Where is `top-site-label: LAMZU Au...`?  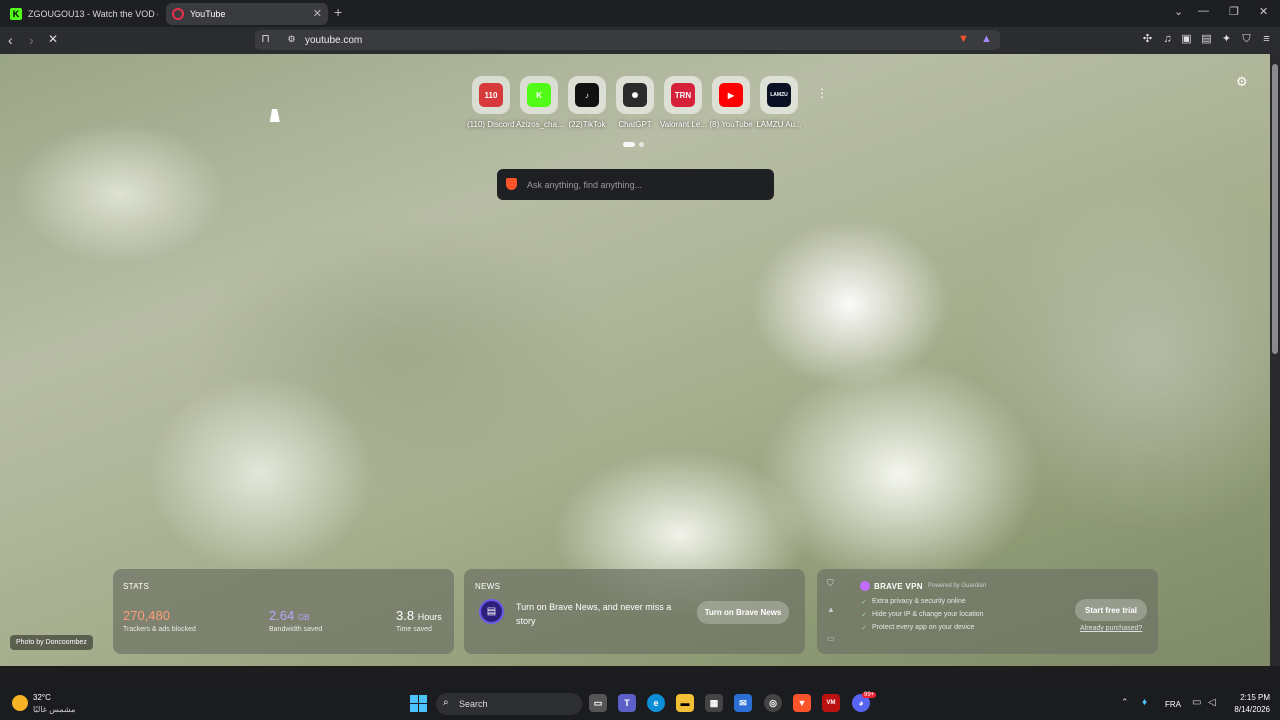
top-site-label: LAMZU Au... is located at coordinates (779, 124).